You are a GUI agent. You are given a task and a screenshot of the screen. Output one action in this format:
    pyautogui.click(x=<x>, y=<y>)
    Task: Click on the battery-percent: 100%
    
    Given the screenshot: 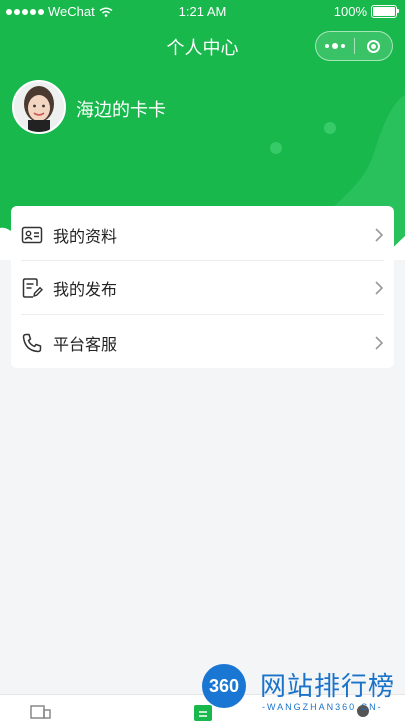 What is the action you would take?
    pyautogui.click(x=350, y=11)
    